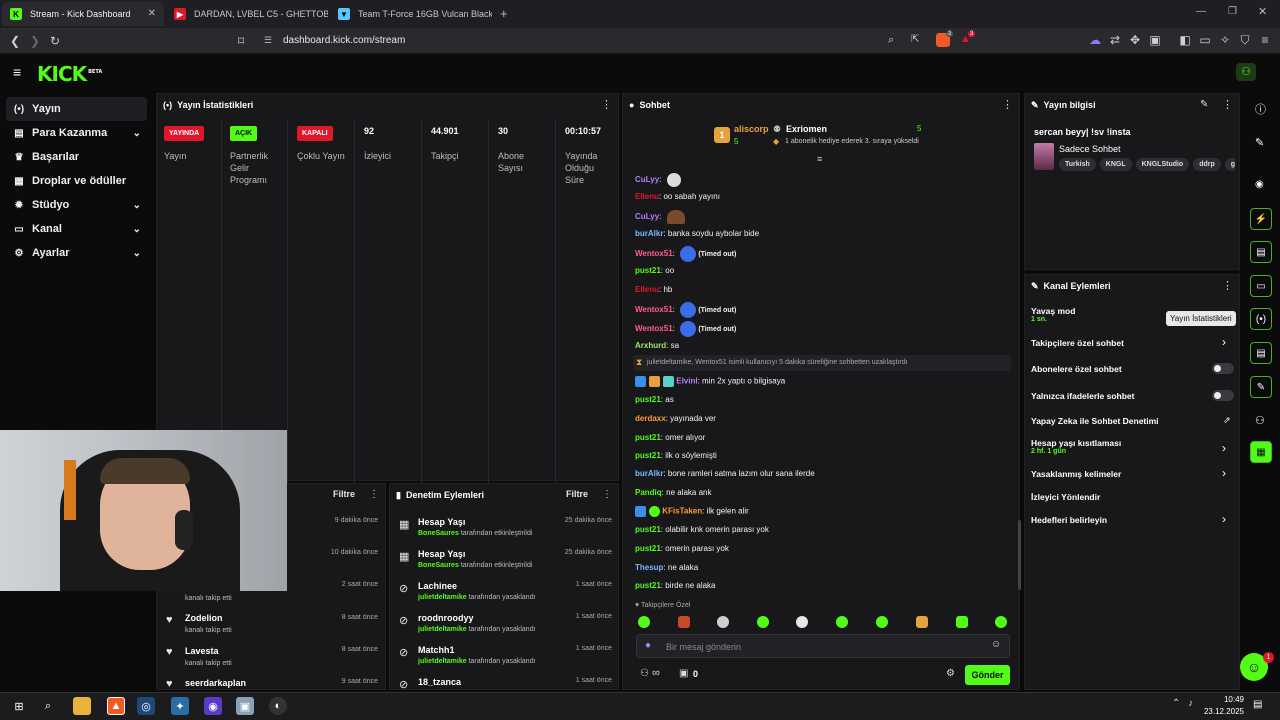 The height and width of the screenshot is (720, 1280). Describe the element at coordinates (35, 41) in the screenshot. I see `forward-icon: ❯` at that location.